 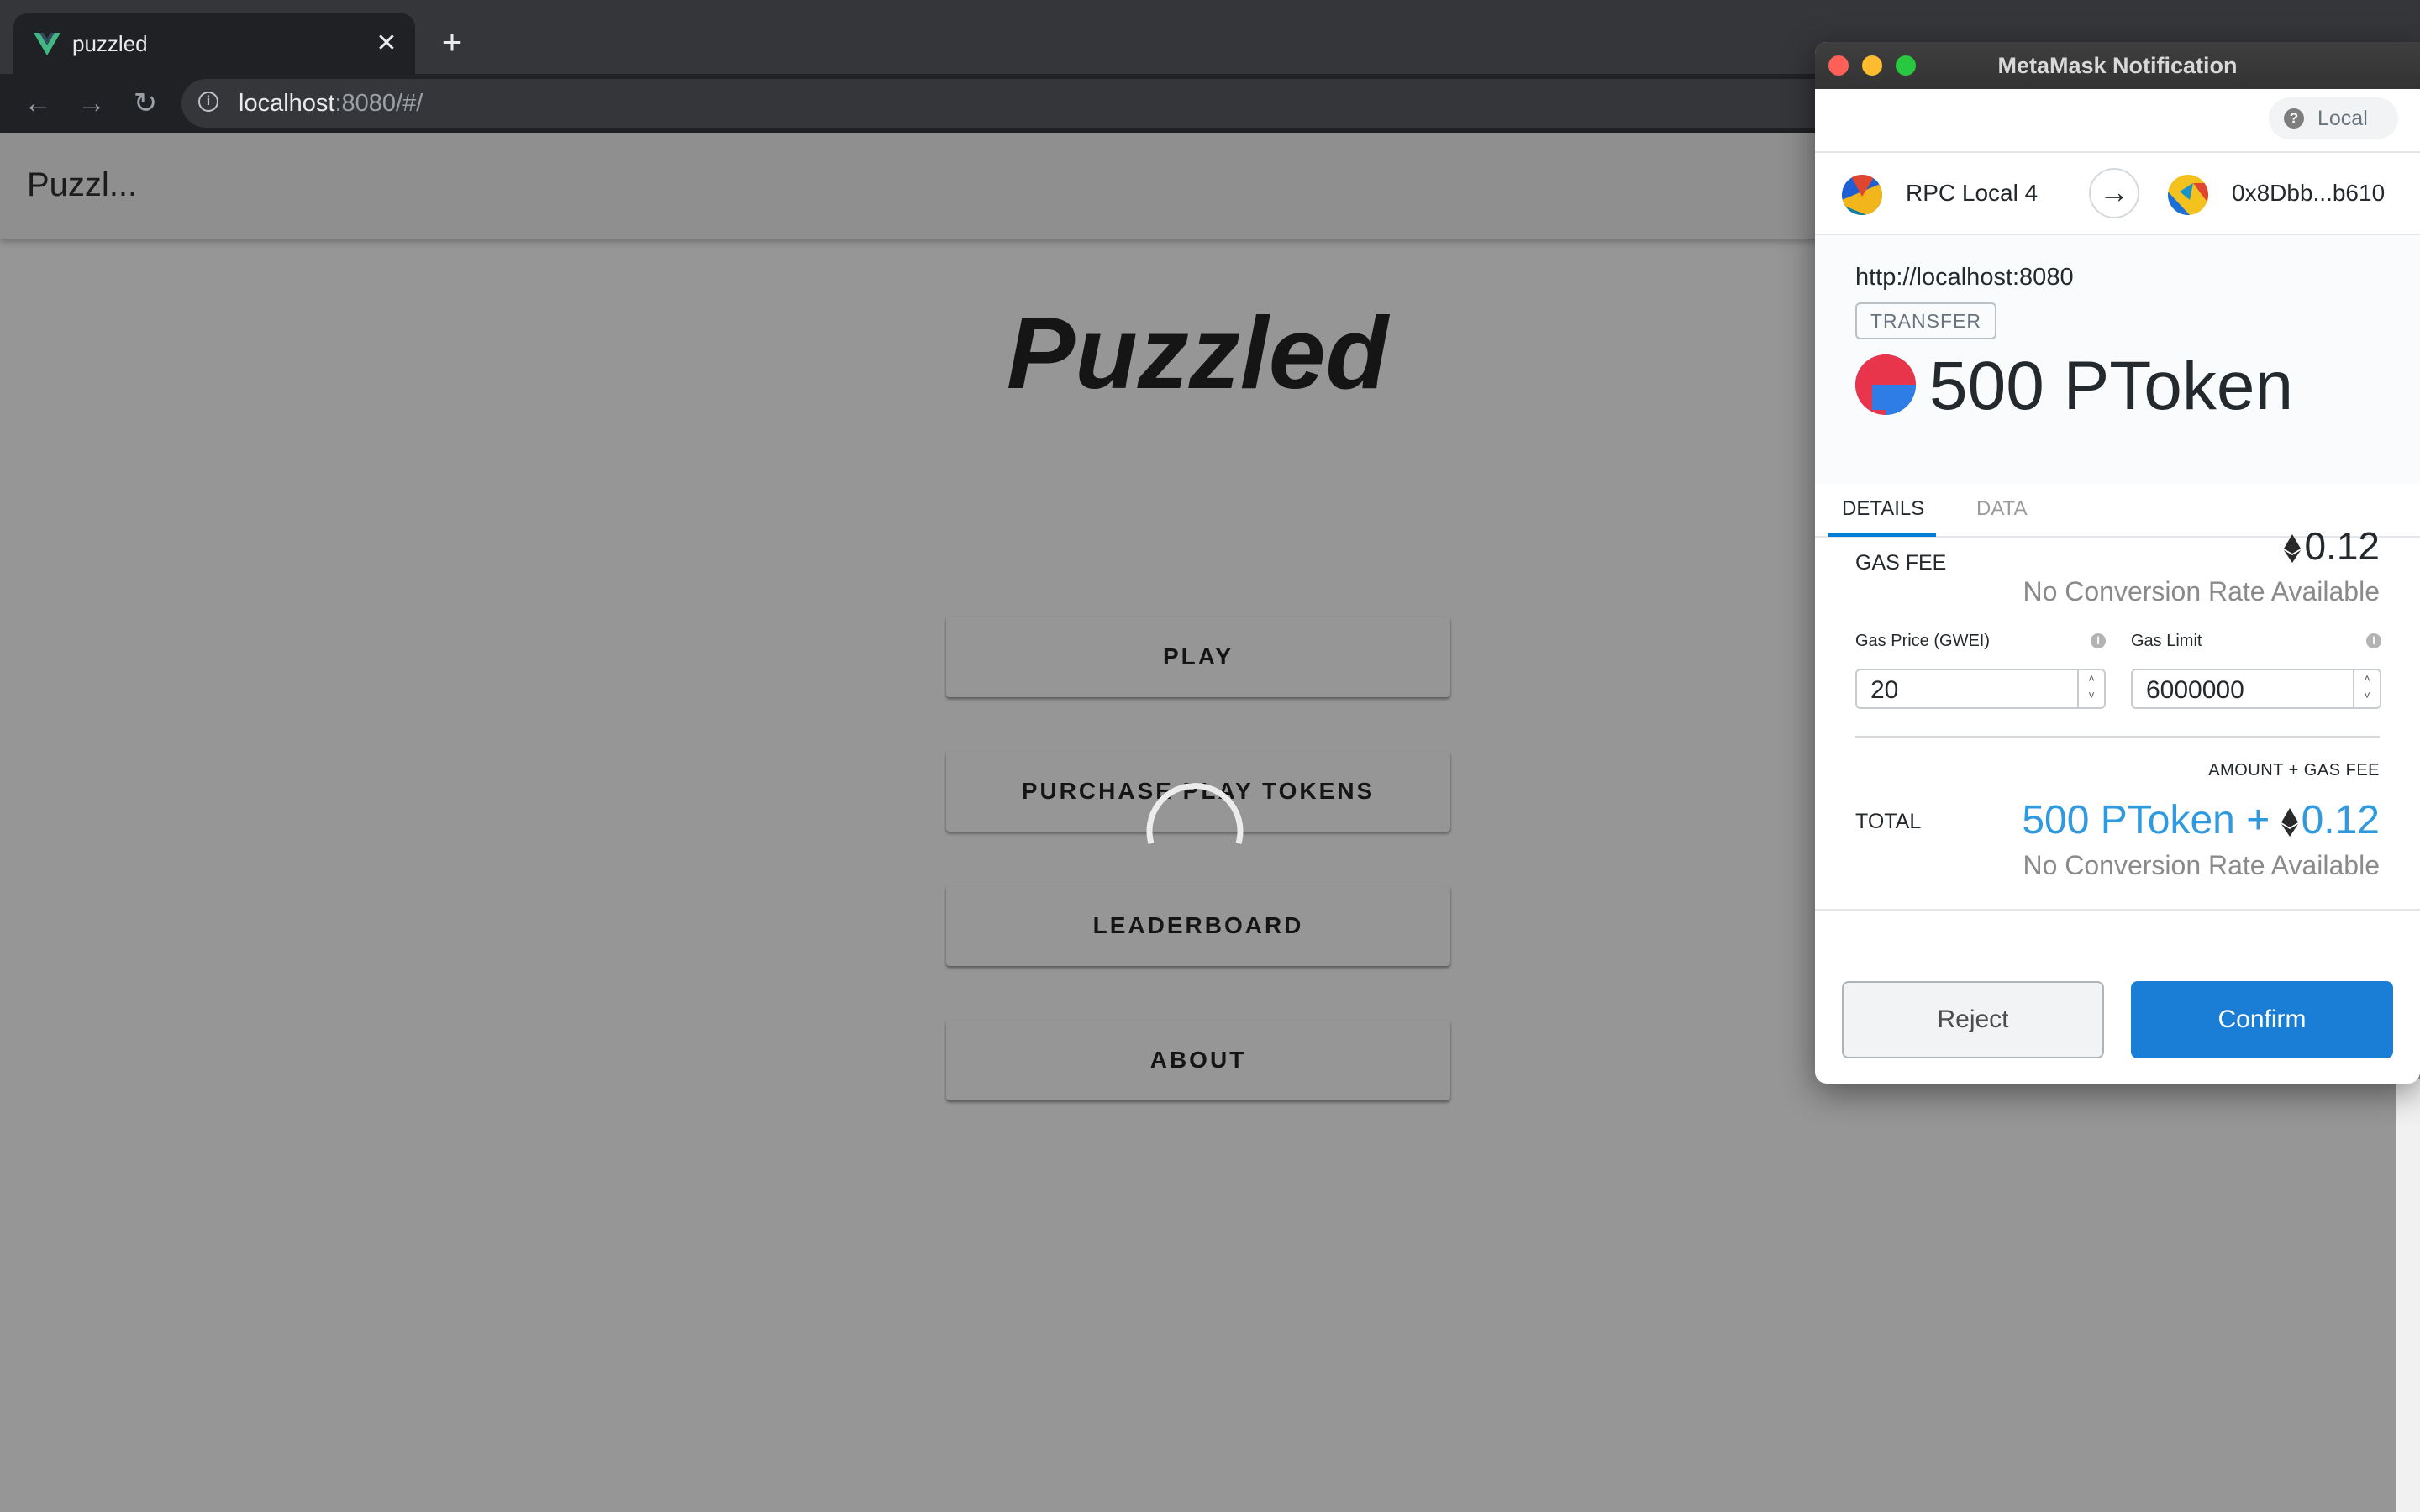 What do you see at coordinates (2342, 118) in the screenshot?
I see `network-label: Local` at bounding box center [2342, 118].